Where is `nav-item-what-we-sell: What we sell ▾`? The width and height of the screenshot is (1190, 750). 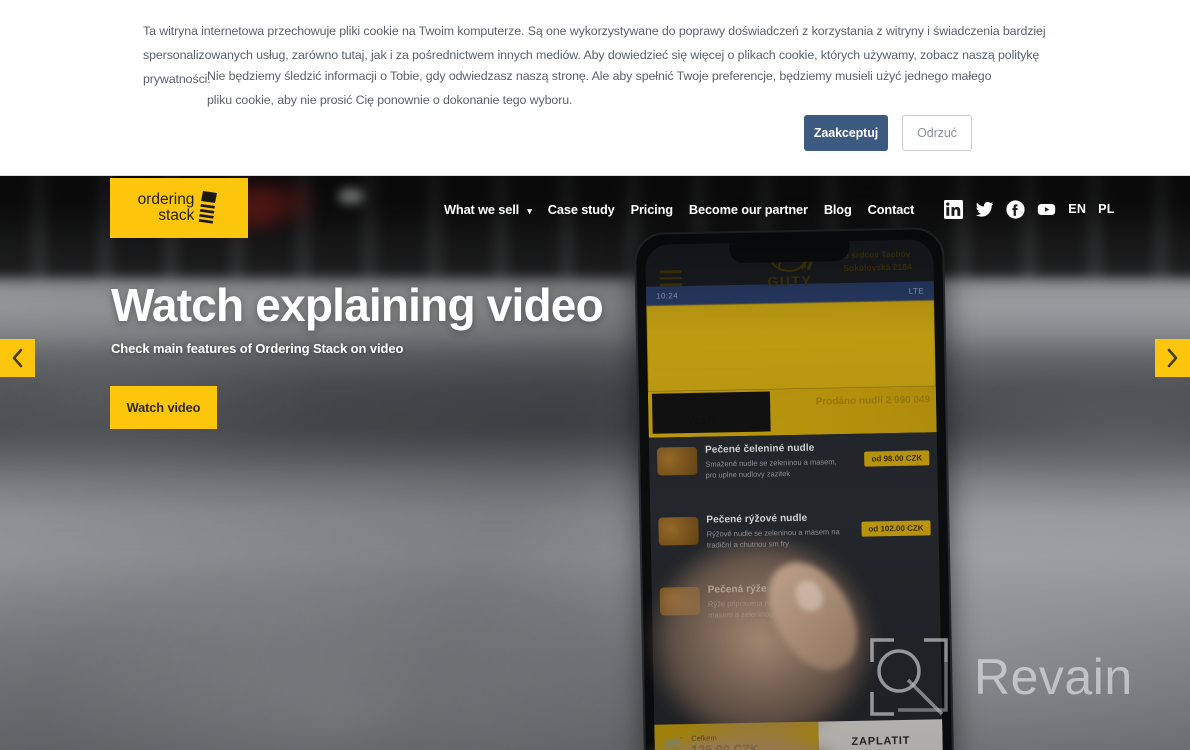
nav-item-what-we-sell: What we sell ▾ is located at coordinates (488, 209).